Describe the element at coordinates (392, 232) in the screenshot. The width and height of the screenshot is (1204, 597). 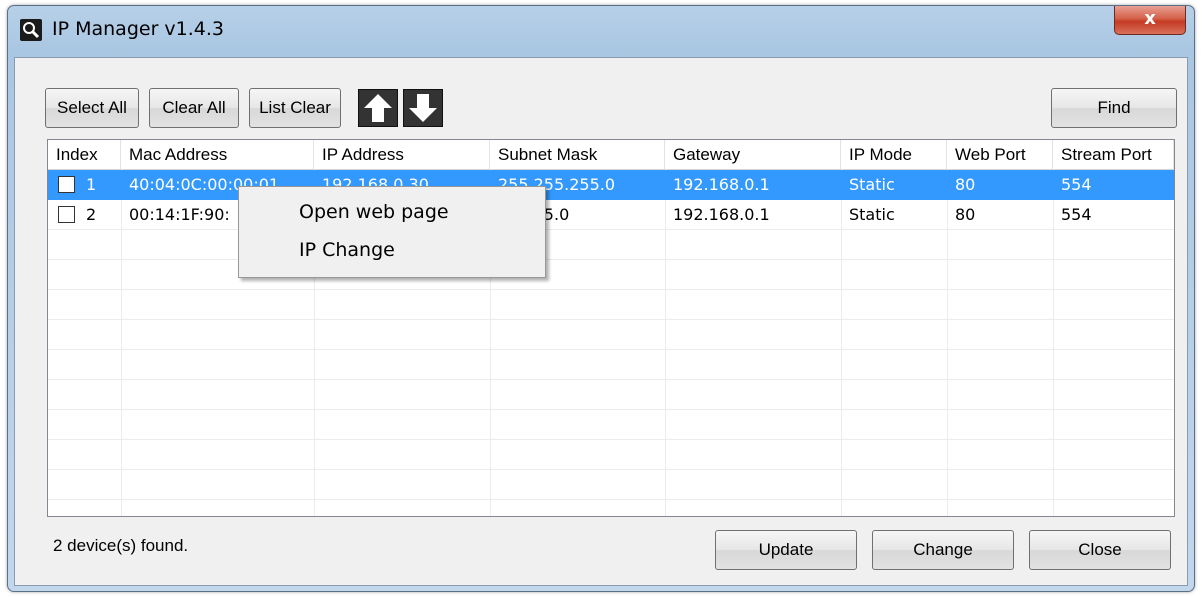
I see `context-menu: Open web page IP Change` at that location.